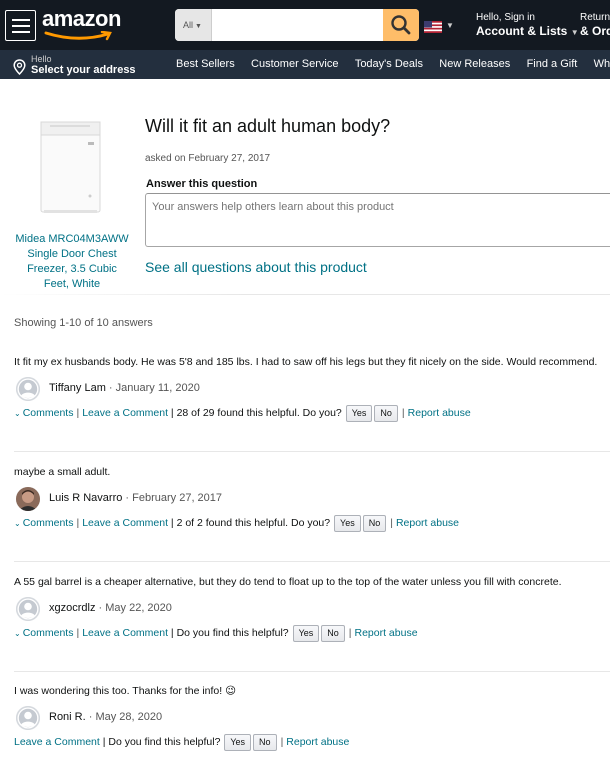 This screenshot has height=759, width=610. I want to click on nav-link-best-sellers: Best Sellers, so click(205, 64).